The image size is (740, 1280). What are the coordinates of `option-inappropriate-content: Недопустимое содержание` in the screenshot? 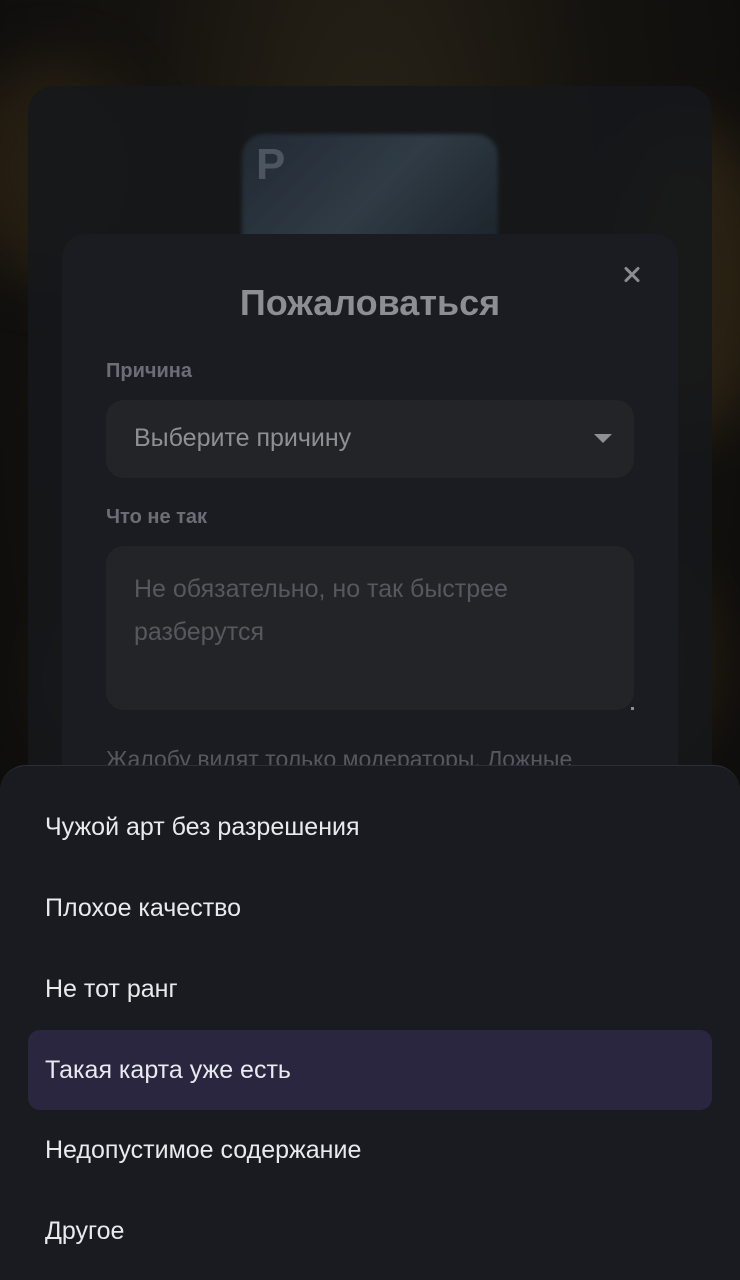 It's located at (370, 1150).